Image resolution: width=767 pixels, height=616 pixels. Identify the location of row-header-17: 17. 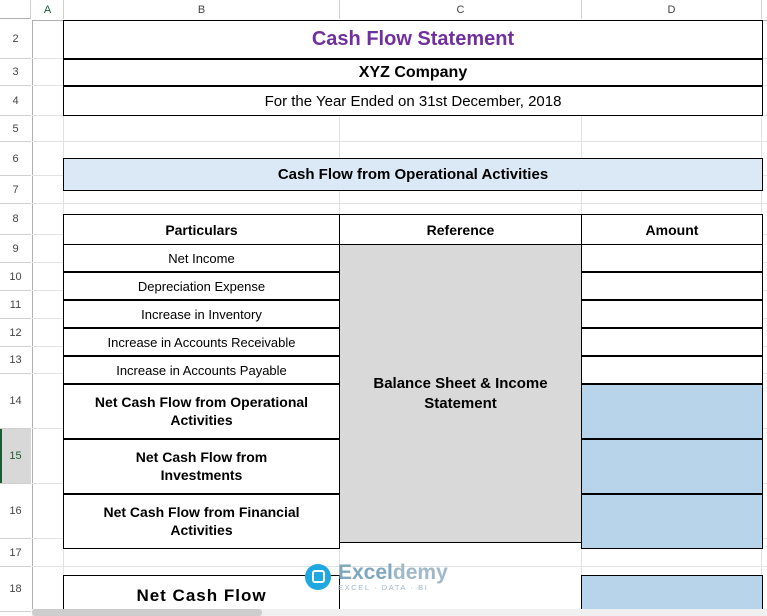
(15, 553).